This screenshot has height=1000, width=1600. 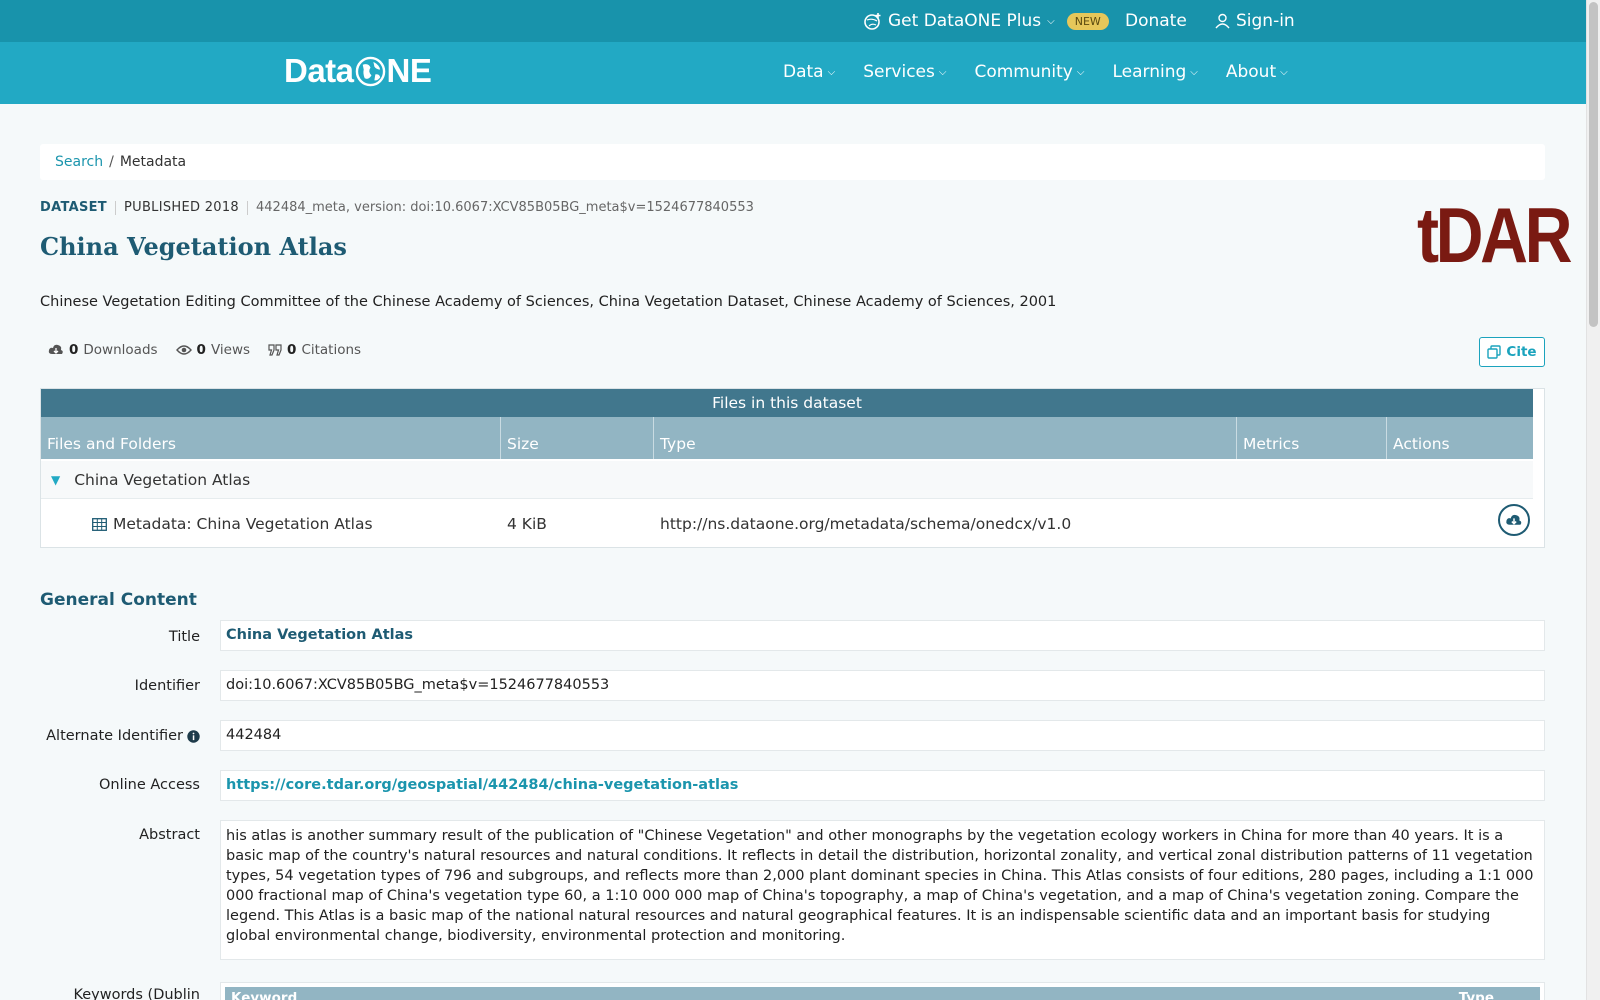 What do you see at coordinates (230, 350) in the screenshot?
I see `views-label: Views` at bounding box center [230, 350].